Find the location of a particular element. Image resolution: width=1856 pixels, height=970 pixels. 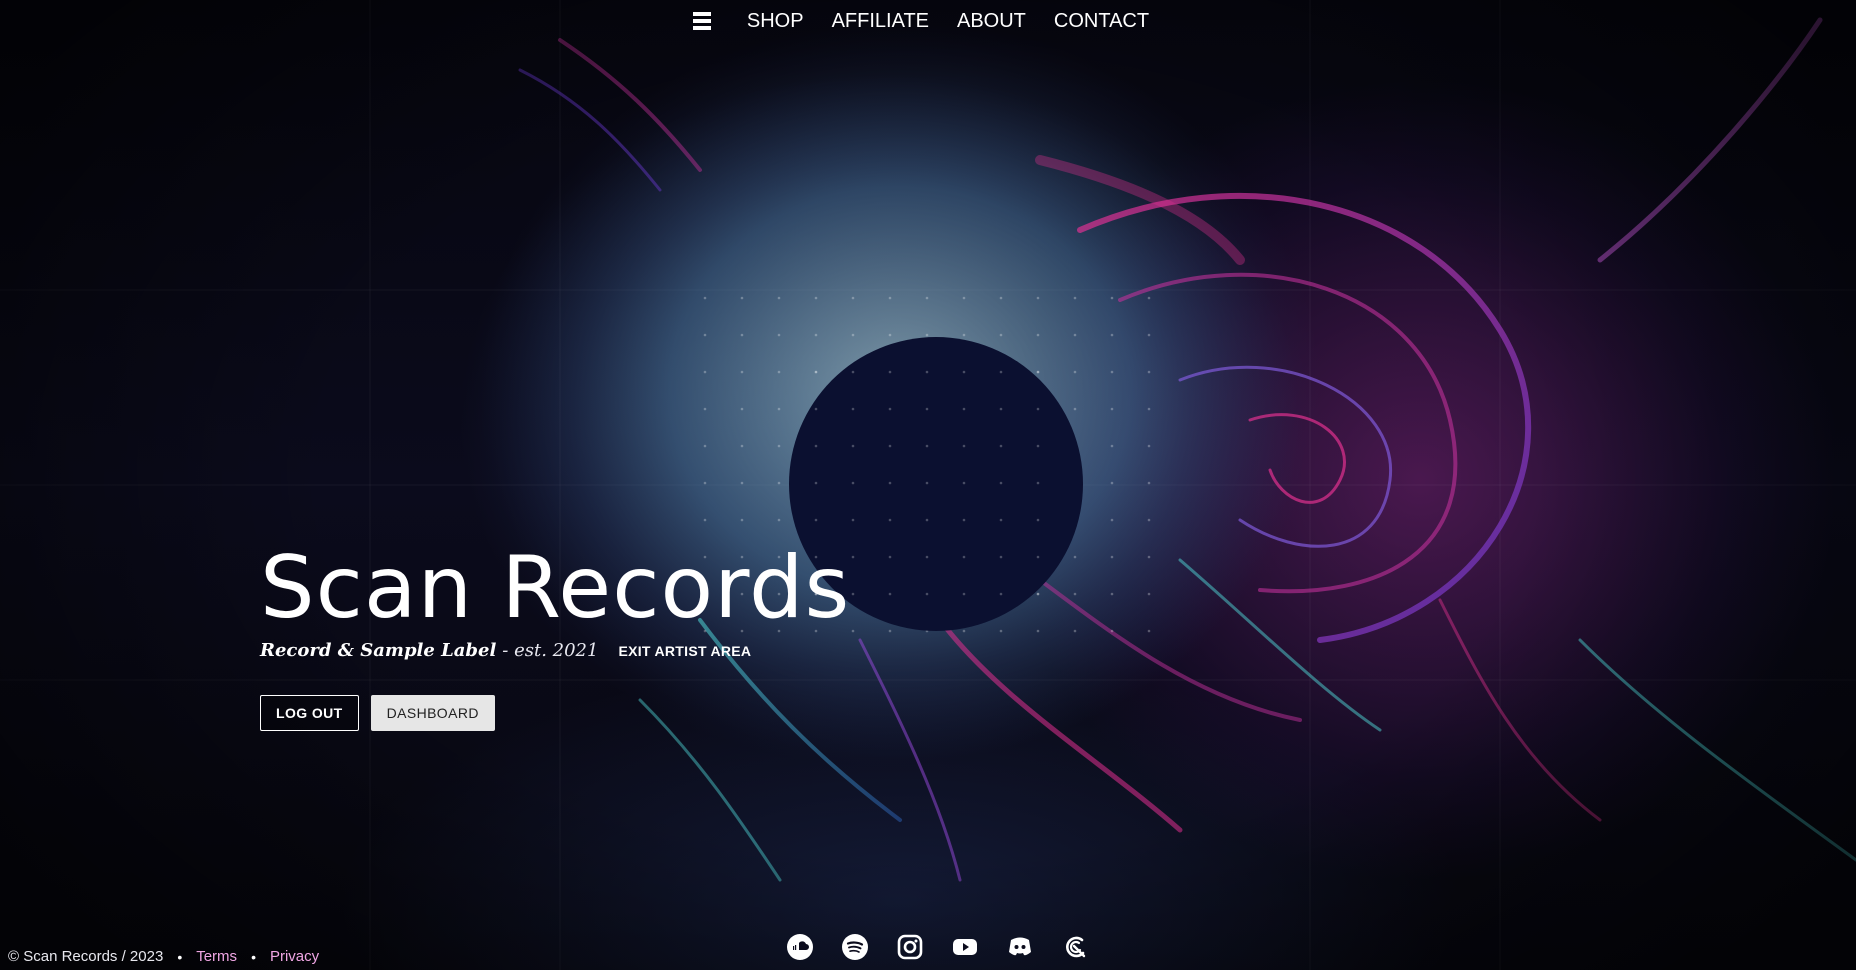

nav-item-contact: CONTACT is located at coordinates (1101, 21).